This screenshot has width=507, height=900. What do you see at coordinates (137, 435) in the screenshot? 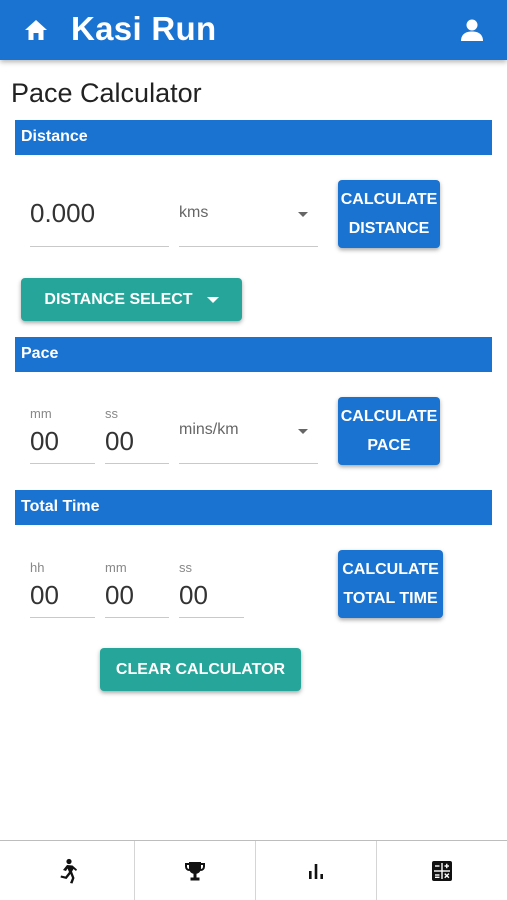
I see `pace-seconds-field: ss 00` at bounding box center [137, 435].